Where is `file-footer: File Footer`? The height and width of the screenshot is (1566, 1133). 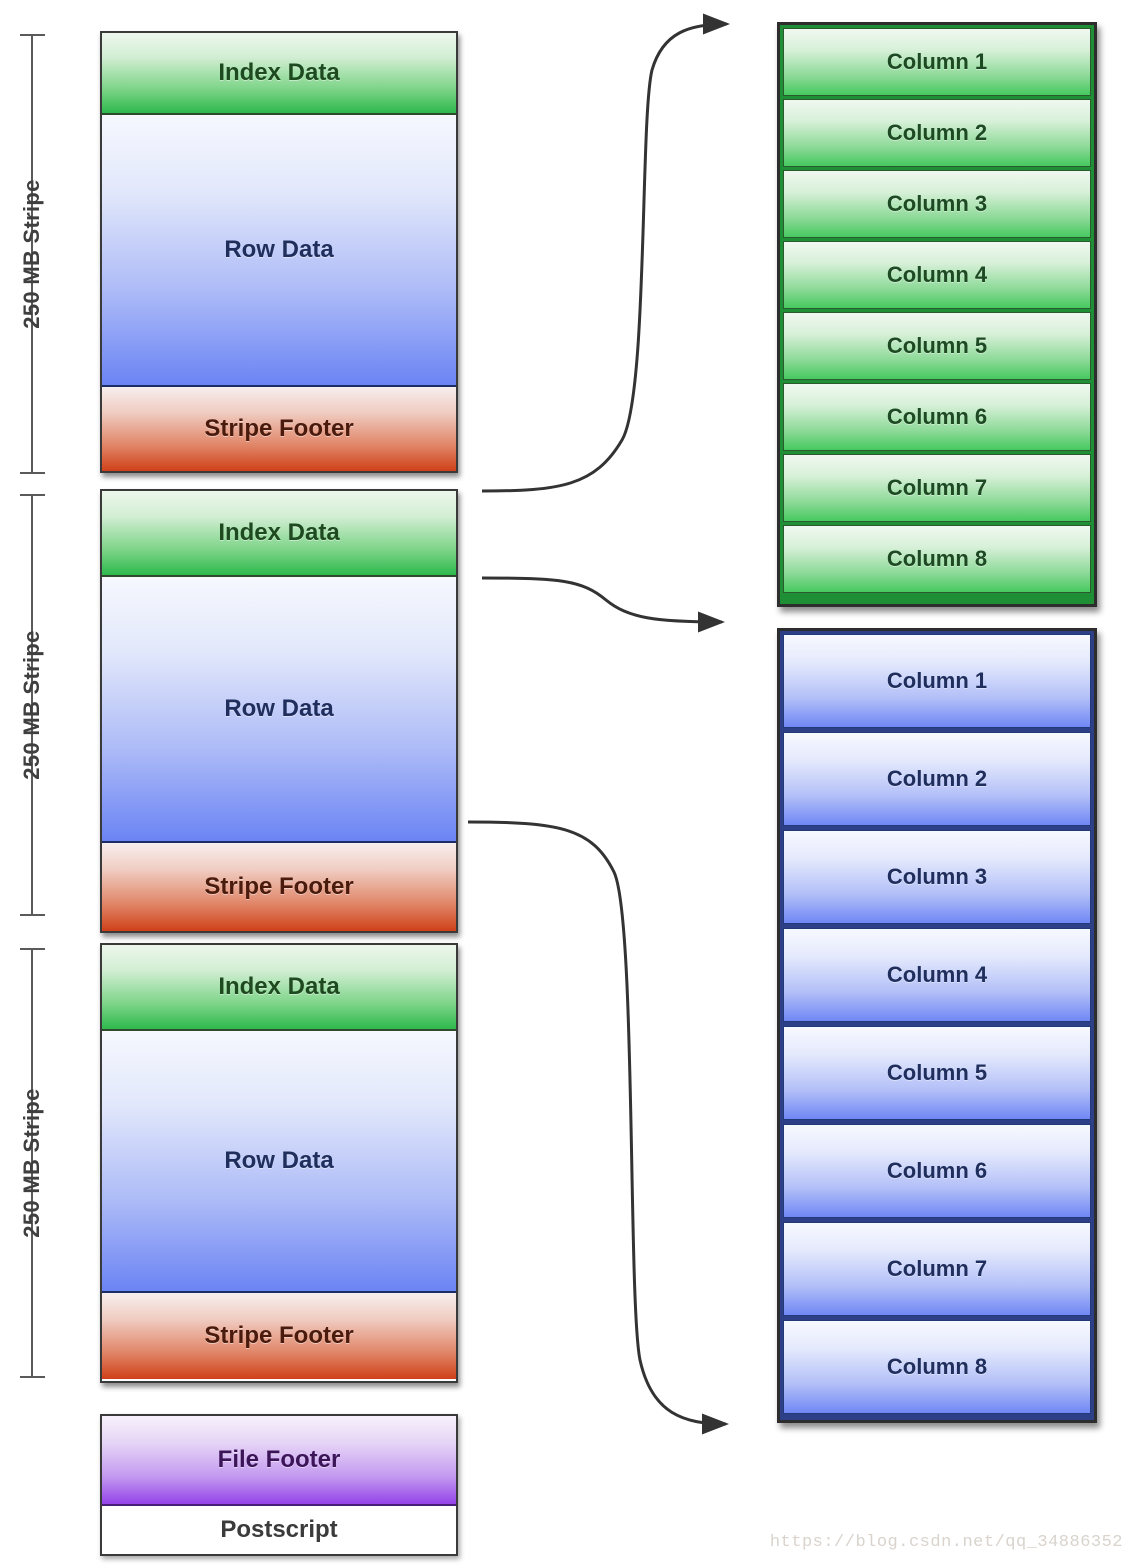 file-footer: File Footer is located at coordinates (279, 1461).